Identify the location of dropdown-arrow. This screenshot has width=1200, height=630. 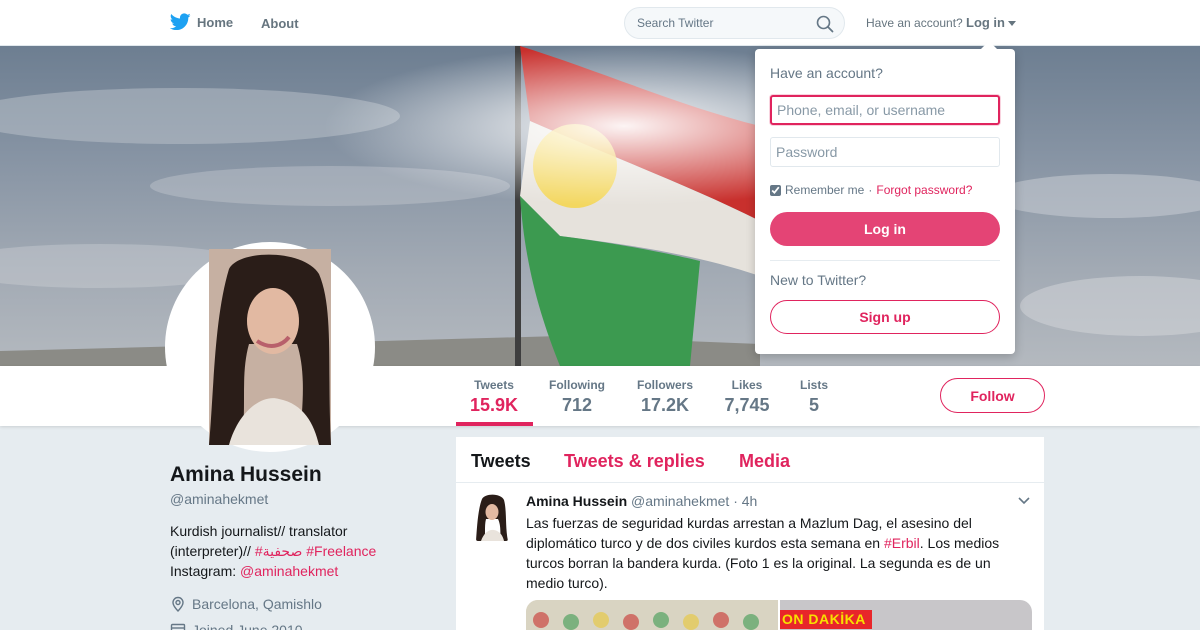
(989, 45).